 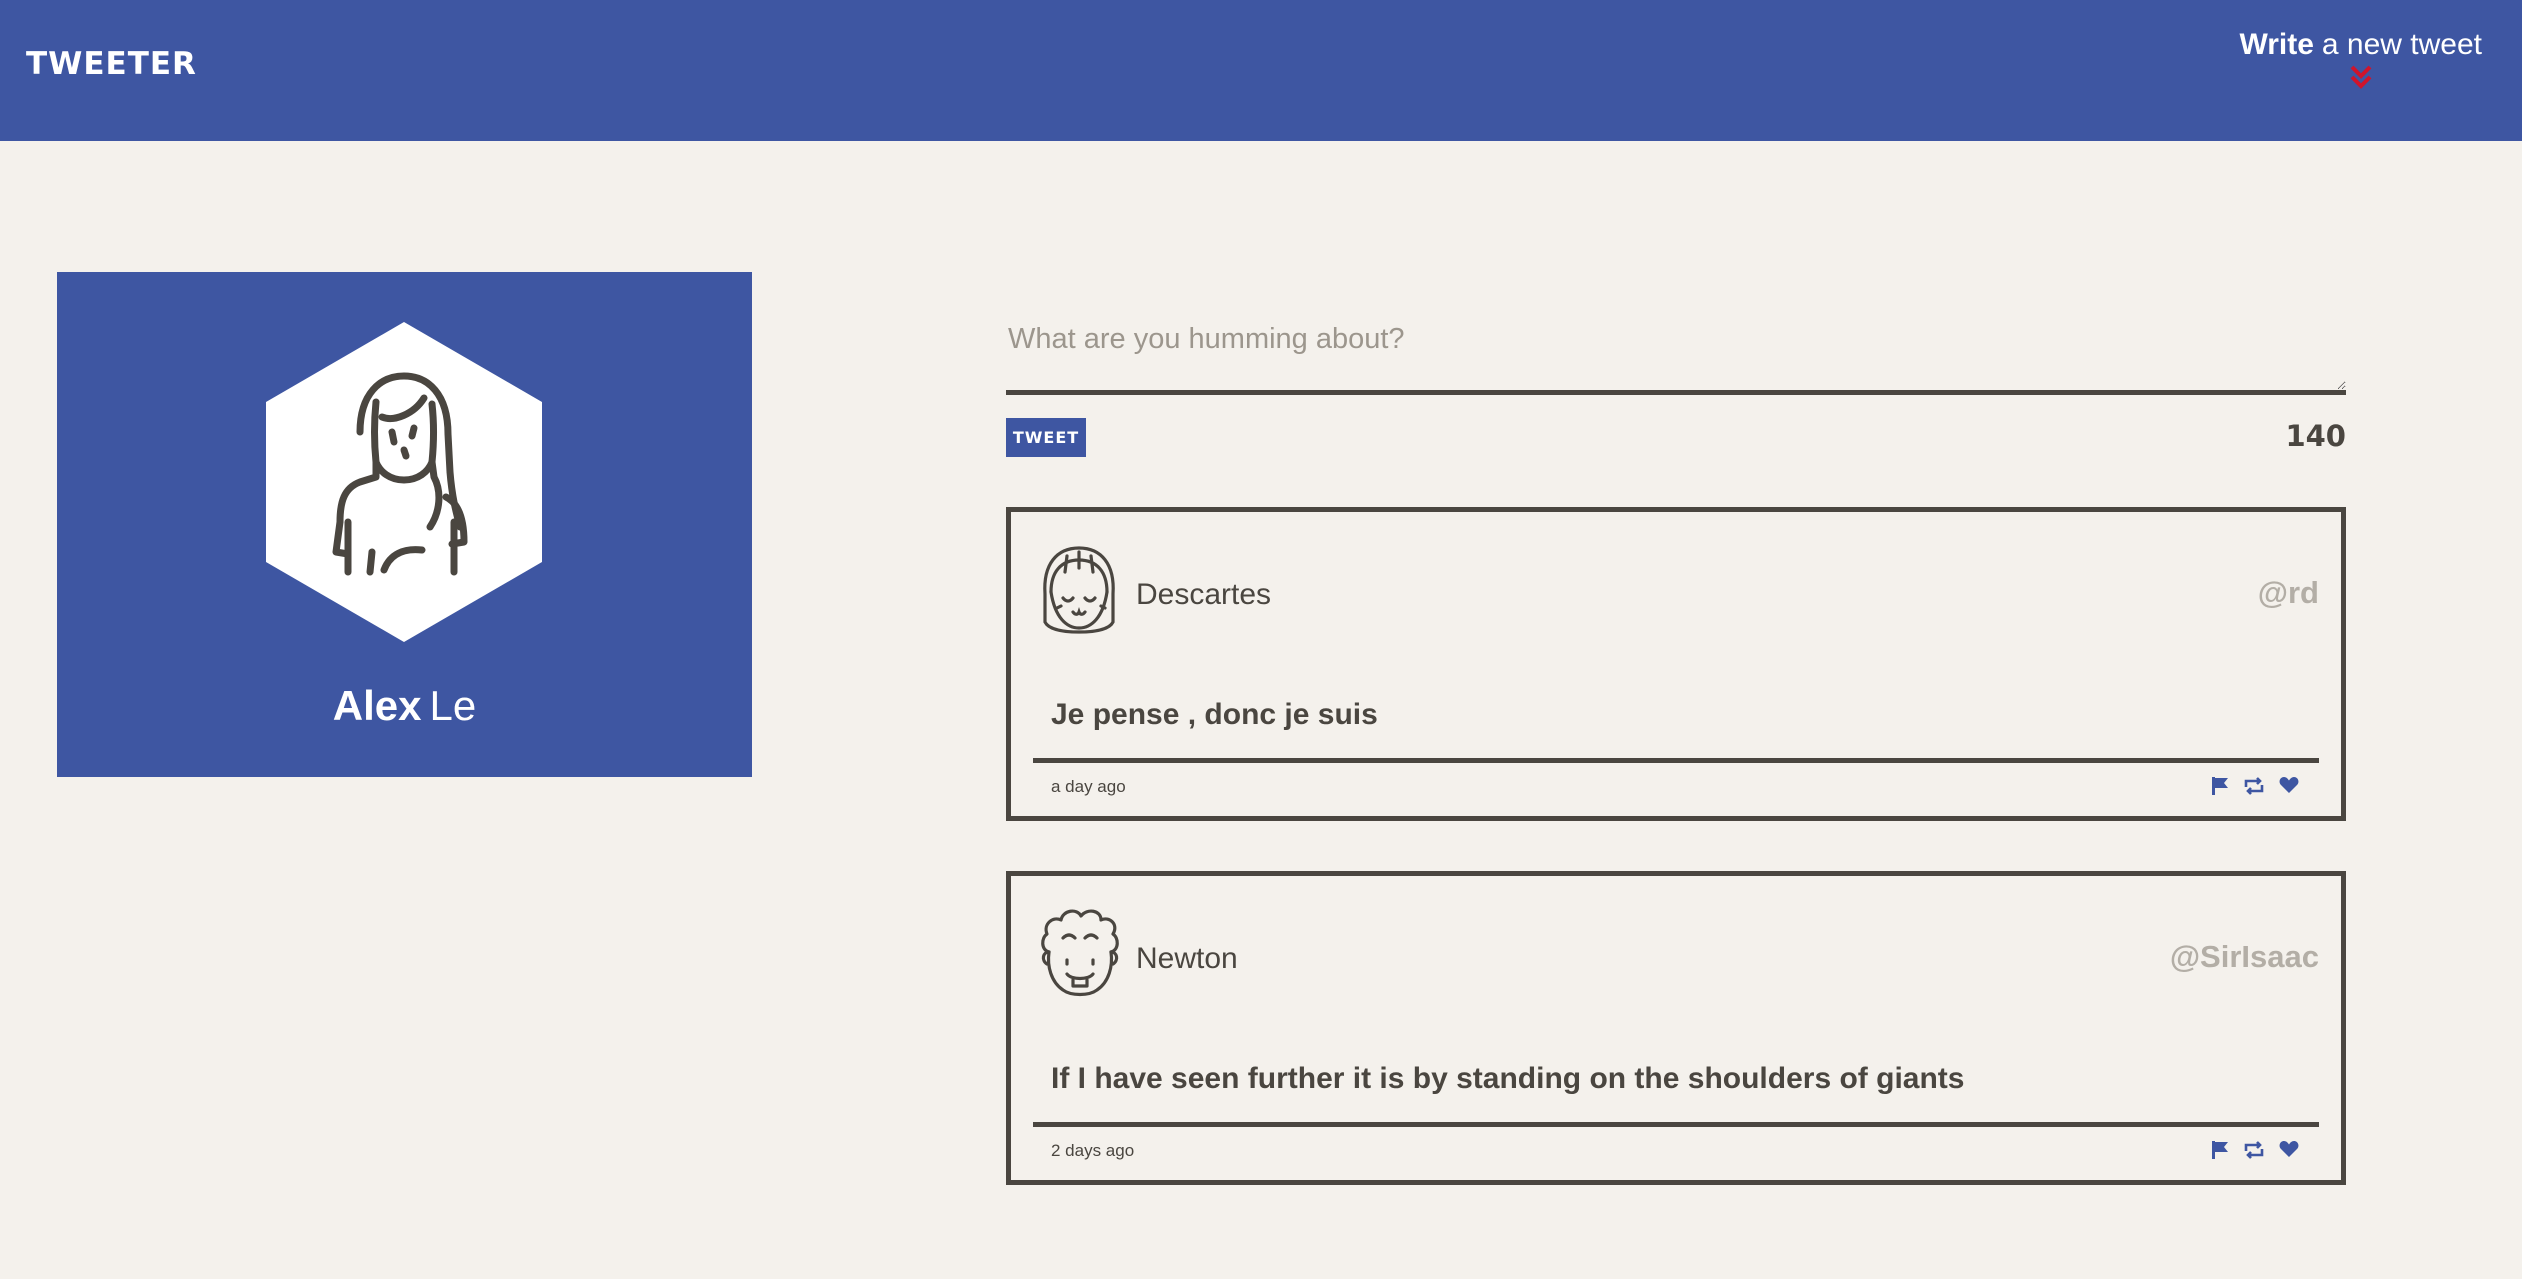 What do you see at coordinates (2361, 77) in the screenshot?
I see `double-chevron-down-icon` at bounding box center [2361, 77].